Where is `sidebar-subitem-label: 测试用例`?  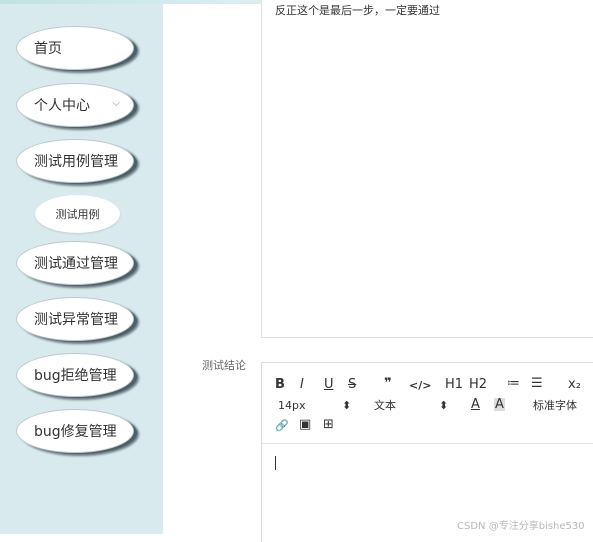
sidebar-subitem-label: 测试用例 is located at coordinates (77, 214).